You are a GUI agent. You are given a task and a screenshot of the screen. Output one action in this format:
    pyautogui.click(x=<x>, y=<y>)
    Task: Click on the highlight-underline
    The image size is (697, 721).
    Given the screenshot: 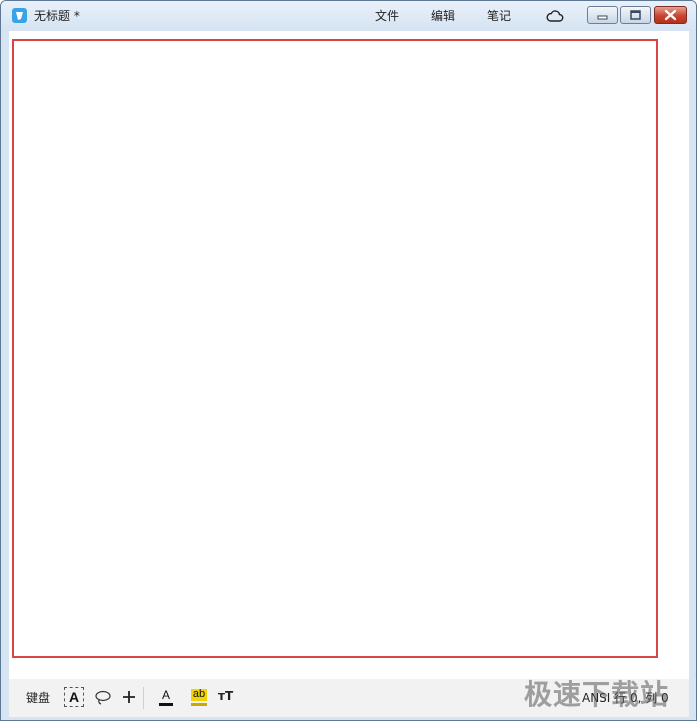 What is the action you would take?
    pyautogui.click(x=199, y=704)
    